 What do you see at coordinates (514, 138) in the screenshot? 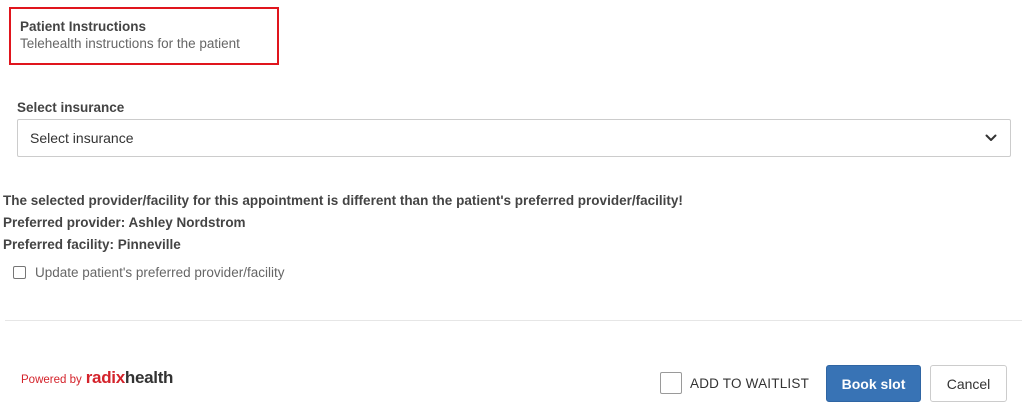
I see `insurance-select: Select insurance` at bounding box center [514, 138].